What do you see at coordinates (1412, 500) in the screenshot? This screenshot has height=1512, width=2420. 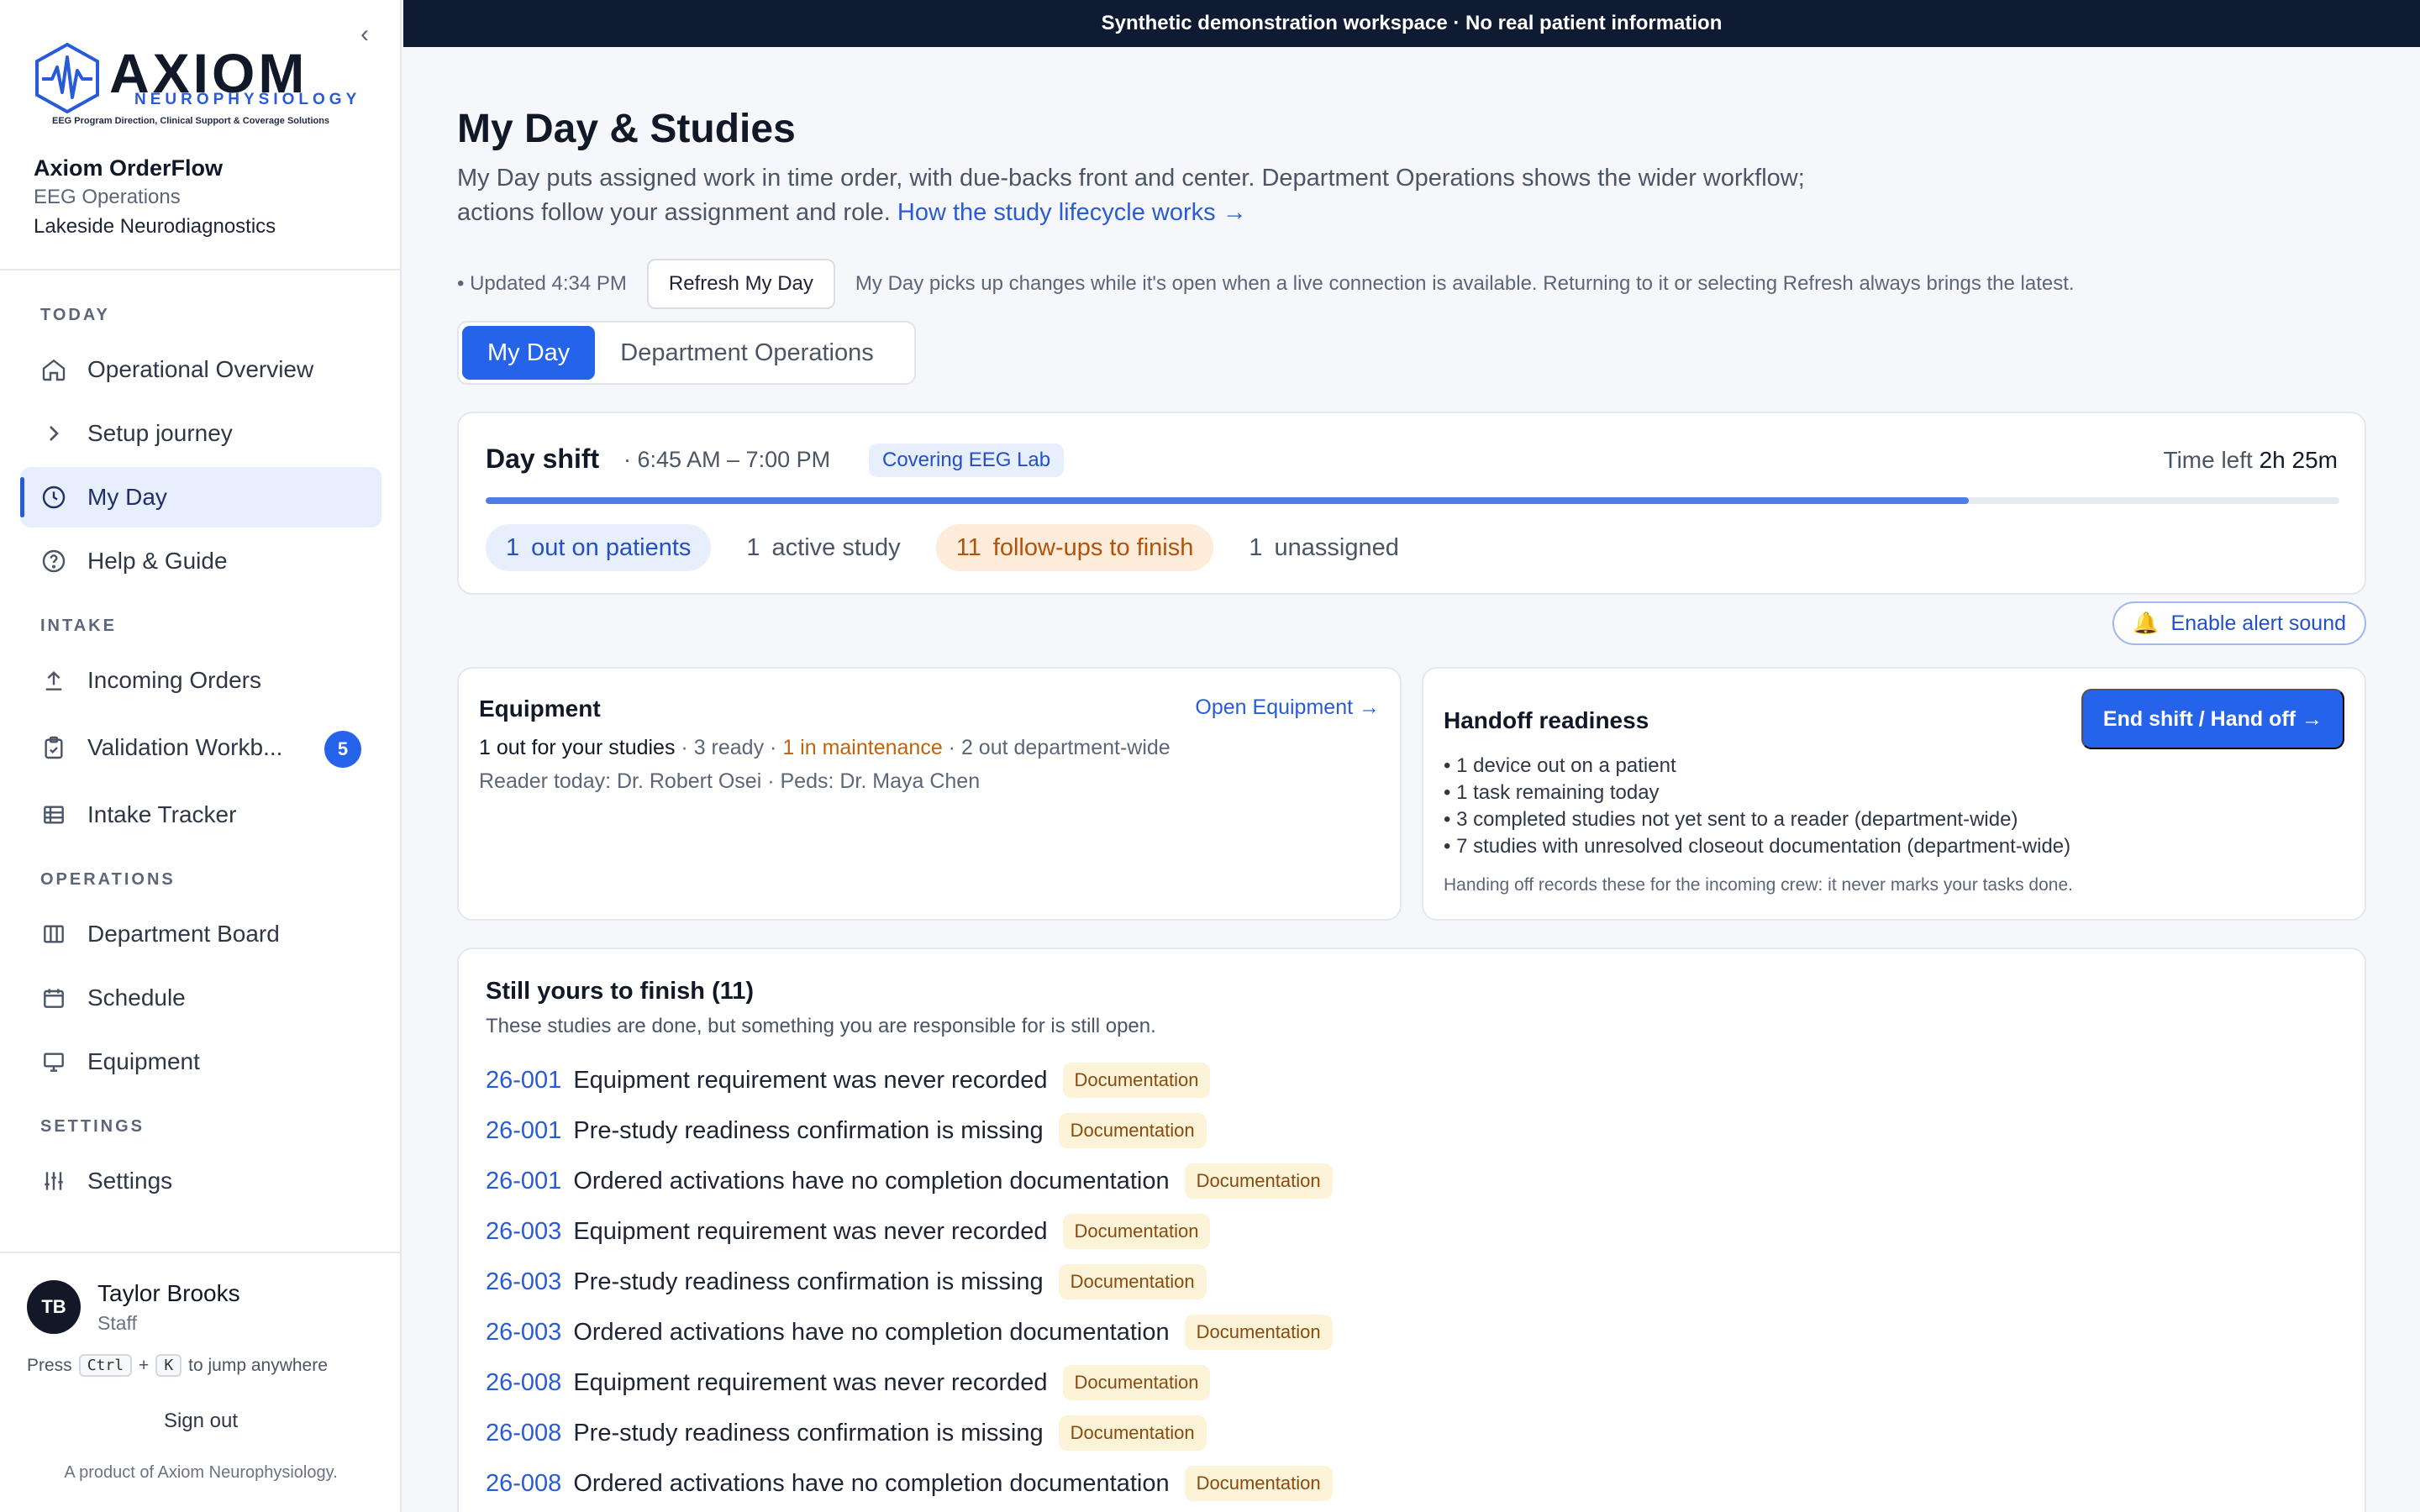 I see `shift-progress-bar` at bounding box center [1412, 500].